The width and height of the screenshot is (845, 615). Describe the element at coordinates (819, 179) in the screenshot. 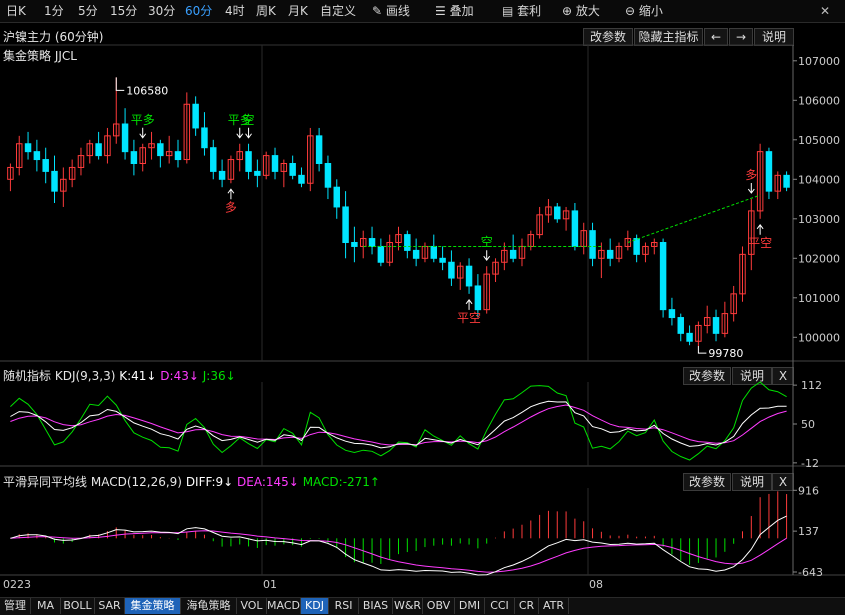

I see `price-tick-label: 104000` at that location.